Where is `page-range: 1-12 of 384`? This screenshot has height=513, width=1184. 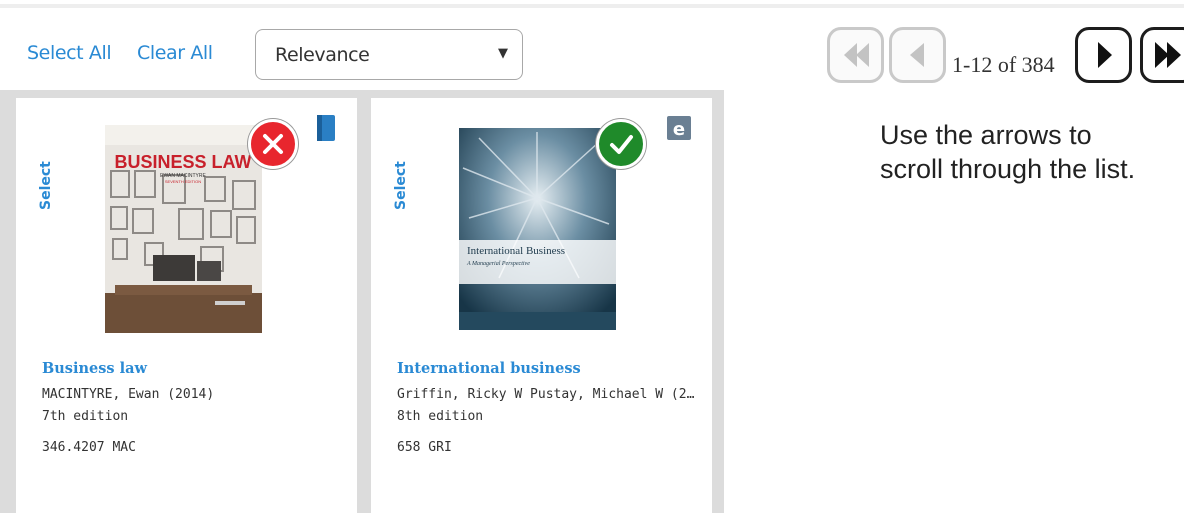 page-range: 1-12 of 384 is located at coordinates (1003, 64).